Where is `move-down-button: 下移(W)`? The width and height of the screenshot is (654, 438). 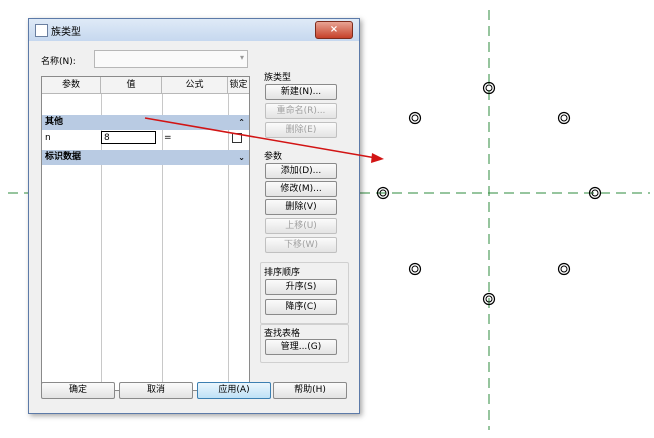
move-down-button: 下移(W) is located at coordinates (301, 245).